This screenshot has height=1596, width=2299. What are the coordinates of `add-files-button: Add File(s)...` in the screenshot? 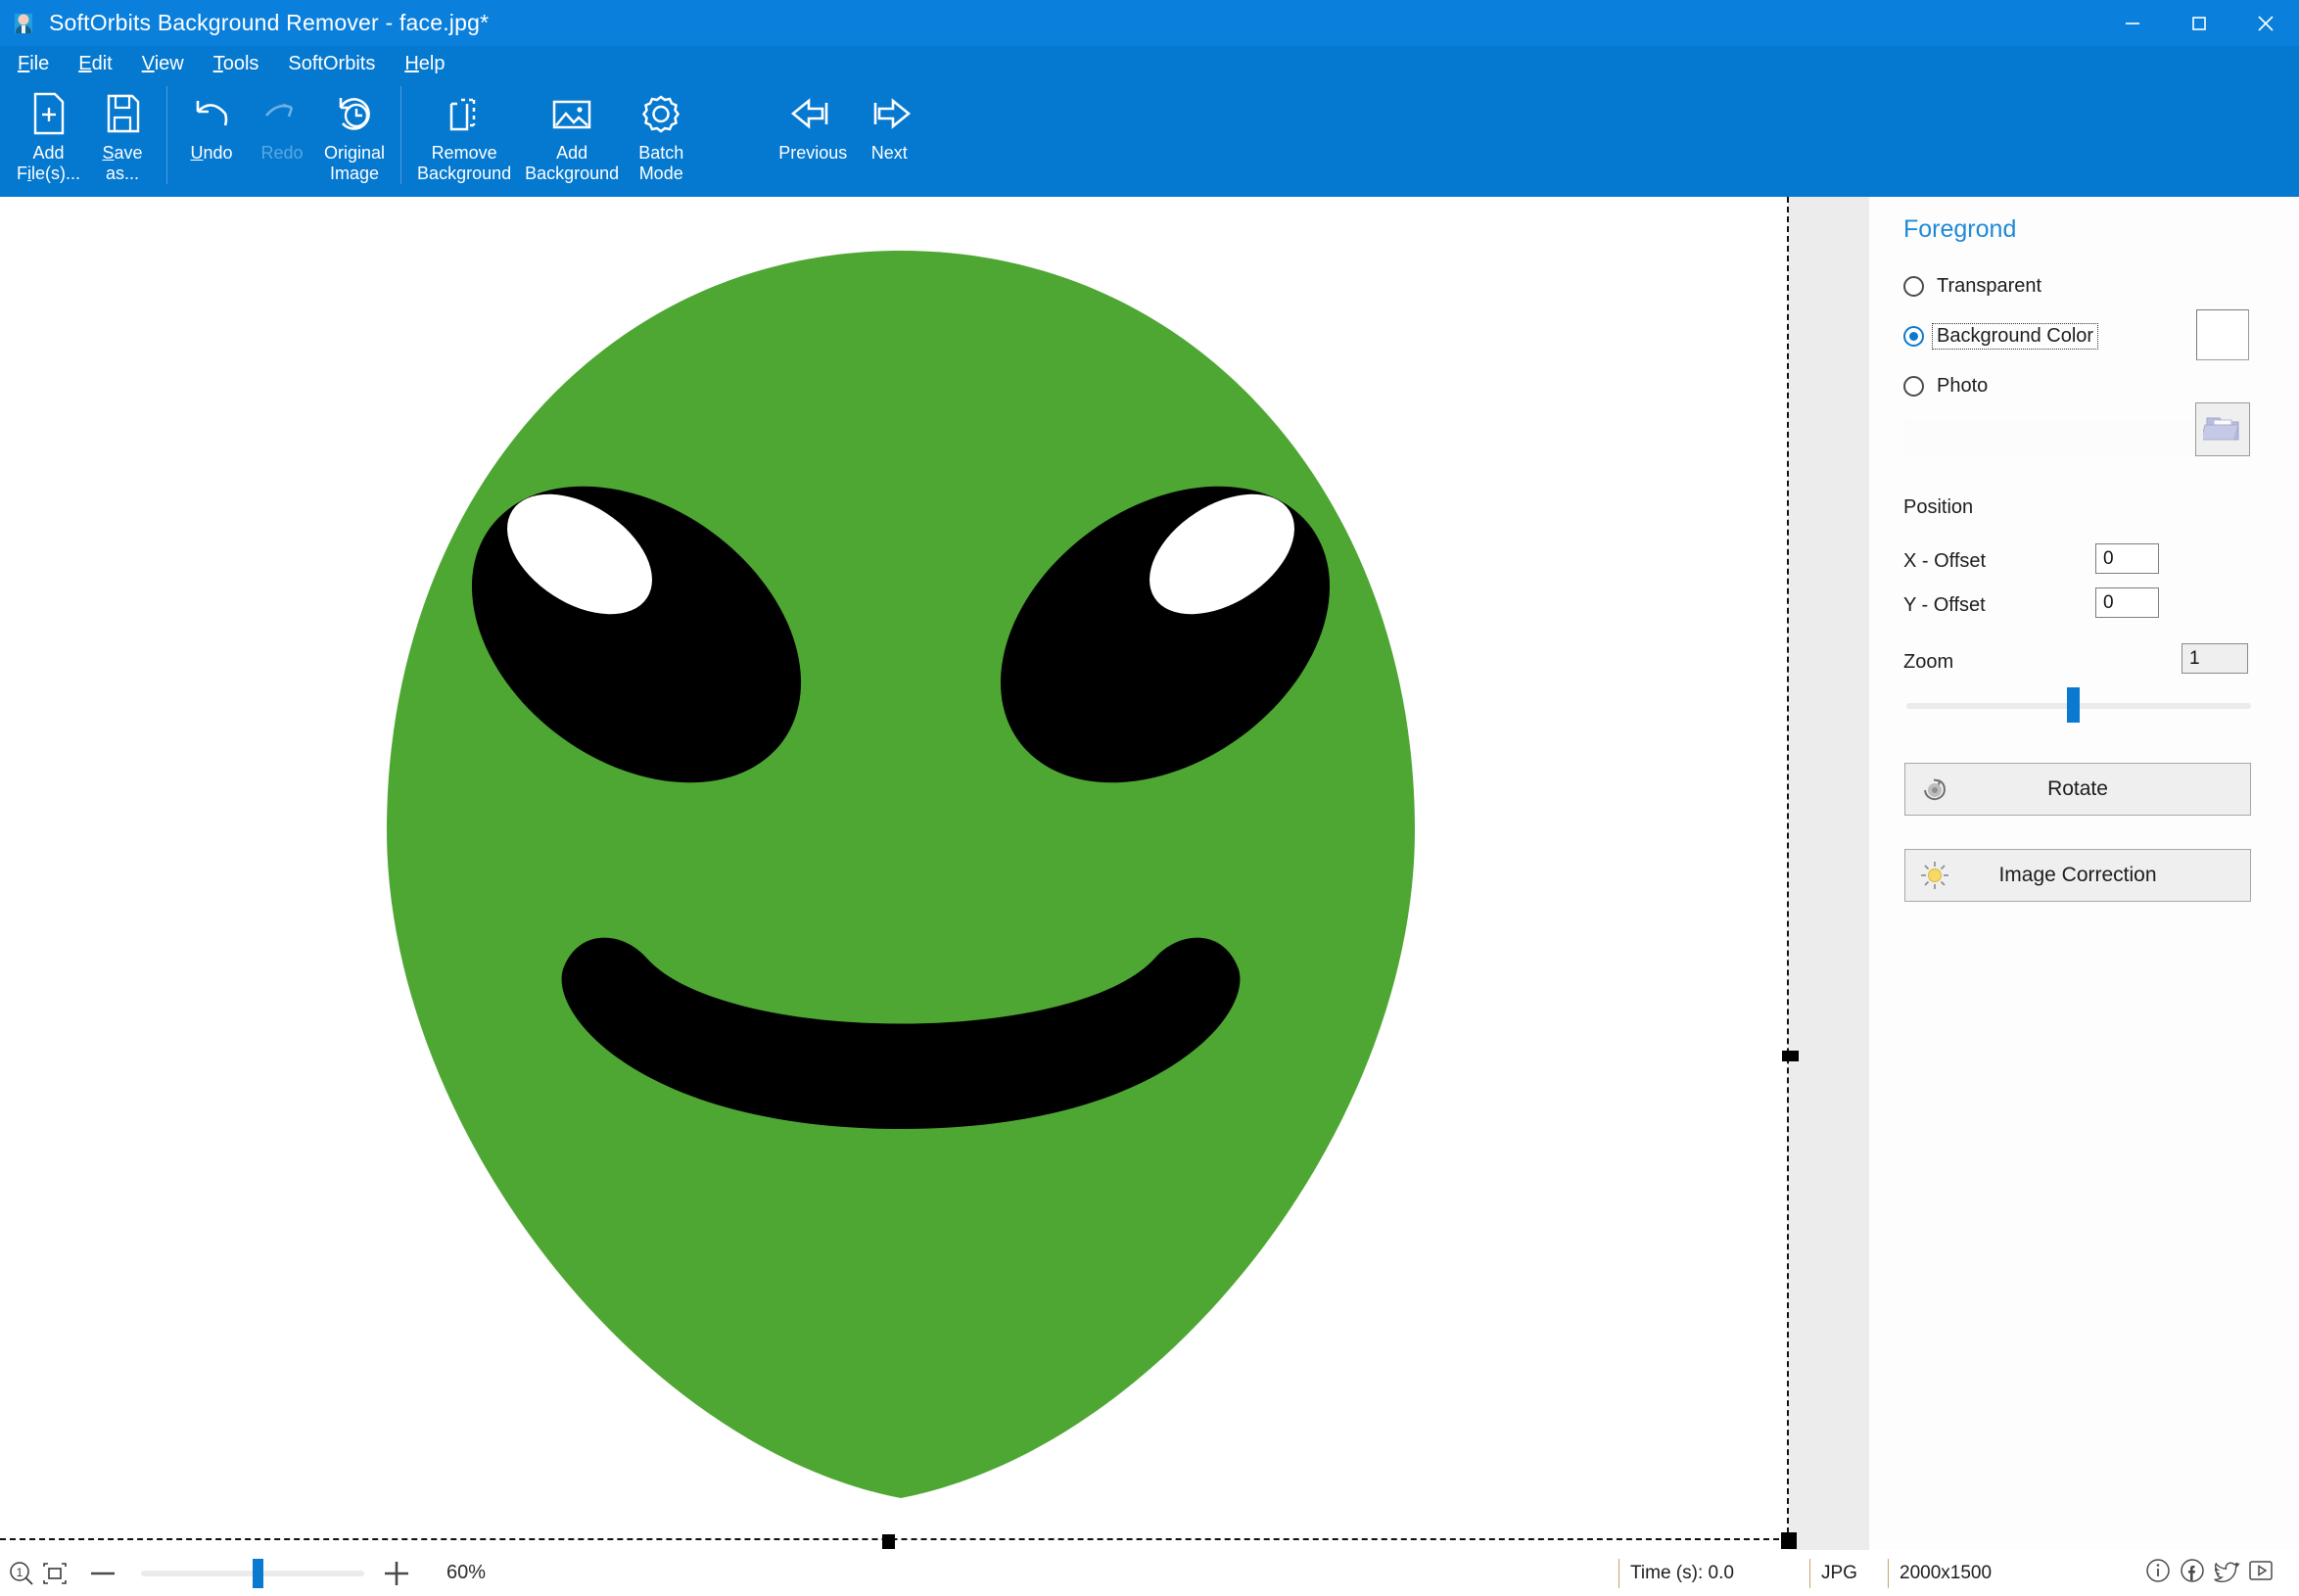 It's located at (49, 133).